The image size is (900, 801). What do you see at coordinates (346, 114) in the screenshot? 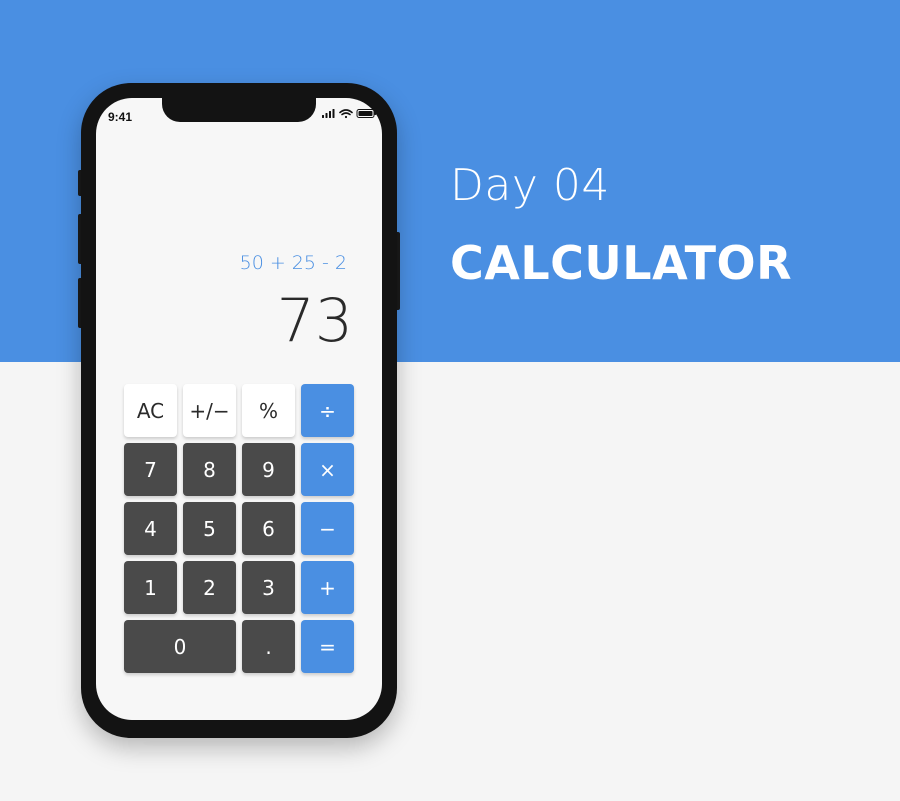
I see `wifi-icon` at bounding box center [346, 114].